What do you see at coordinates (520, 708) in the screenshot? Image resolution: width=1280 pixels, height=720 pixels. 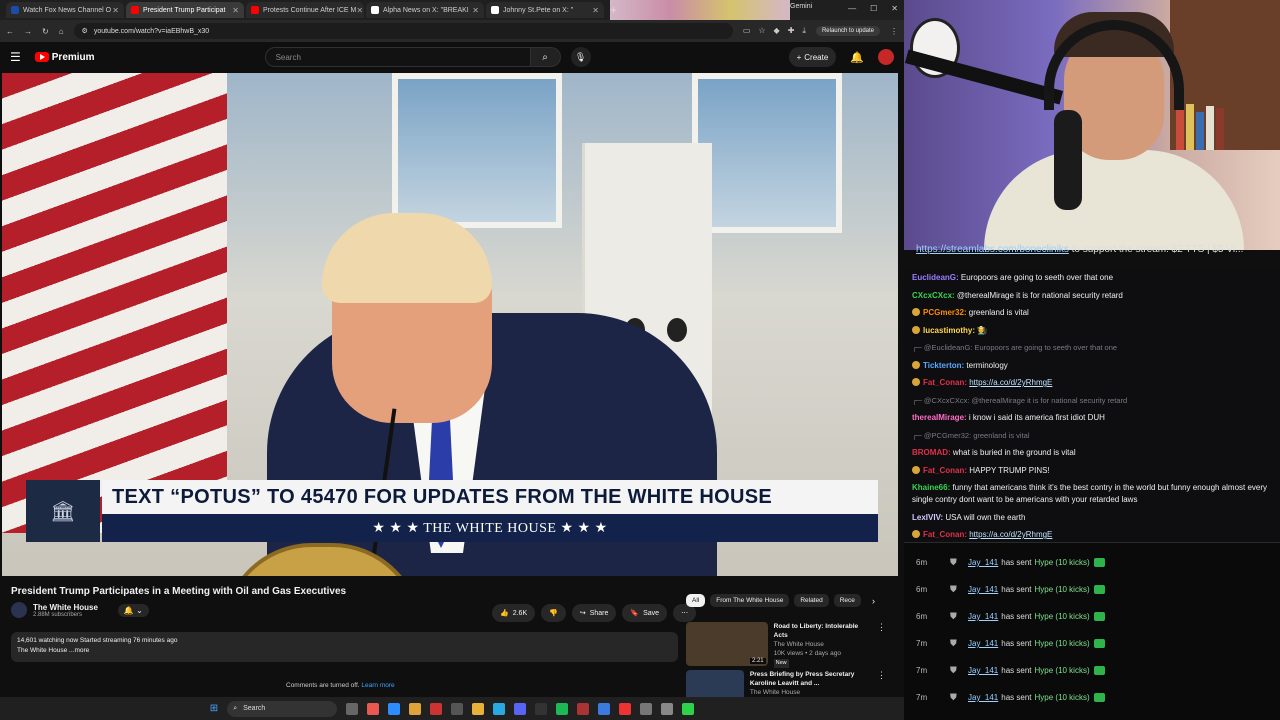 I see `discord-icon` at bounding box center [520, 708].